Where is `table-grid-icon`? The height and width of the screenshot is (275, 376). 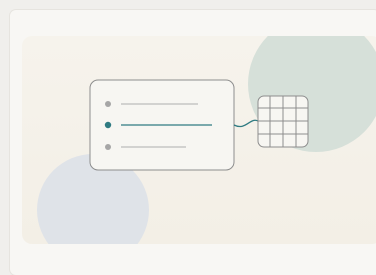 table-grid-icon is located at coordinates (283, 121).